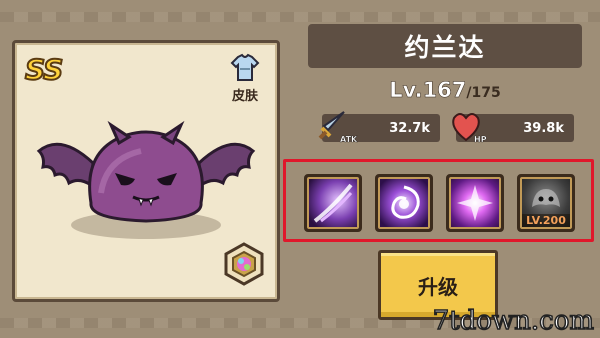  Describe the element at coordinates (349, 139) in the screenshot. I see `atk-tag: ATK` at that location.